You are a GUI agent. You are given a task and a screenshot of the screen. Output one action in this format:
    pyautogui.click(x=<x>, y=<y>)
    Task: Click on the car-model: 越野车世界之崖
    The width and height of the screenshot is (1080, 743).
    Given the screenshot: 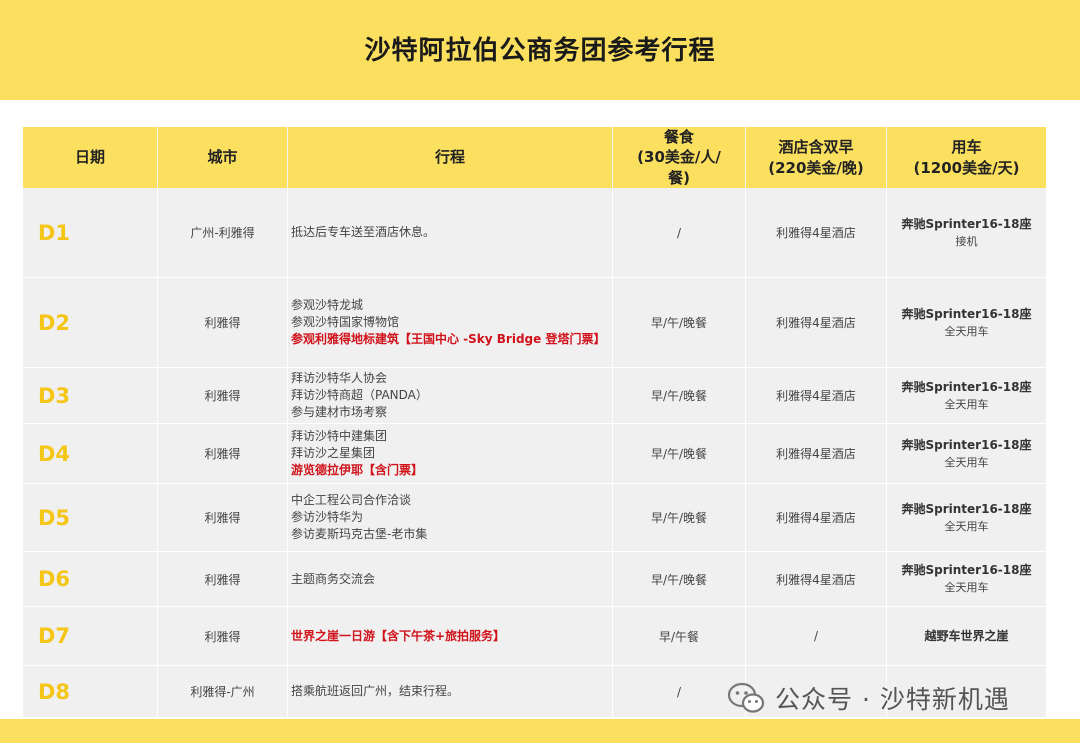 What is the action you would take?
    pyautogui.click(x=966, y=635)
    